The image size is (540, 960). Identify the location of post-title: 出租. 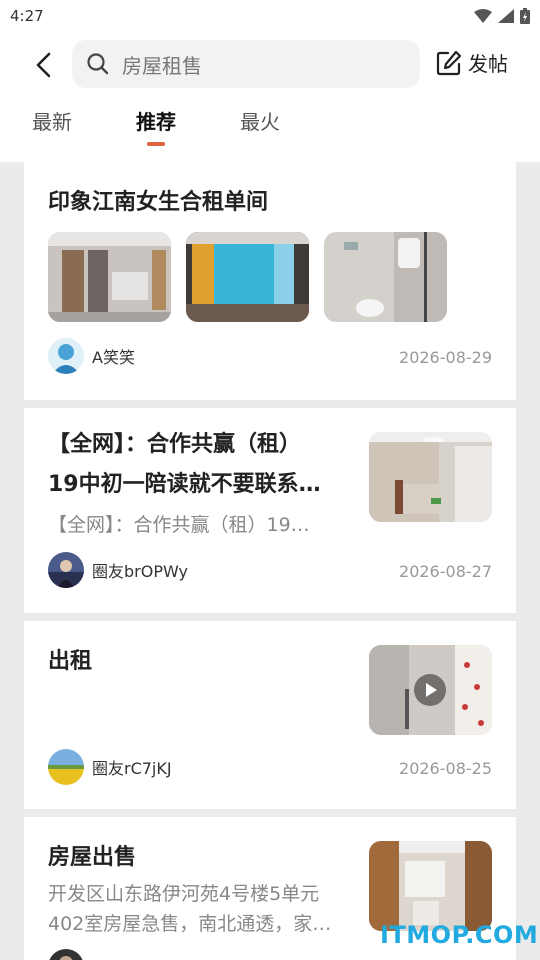
(70, 661).